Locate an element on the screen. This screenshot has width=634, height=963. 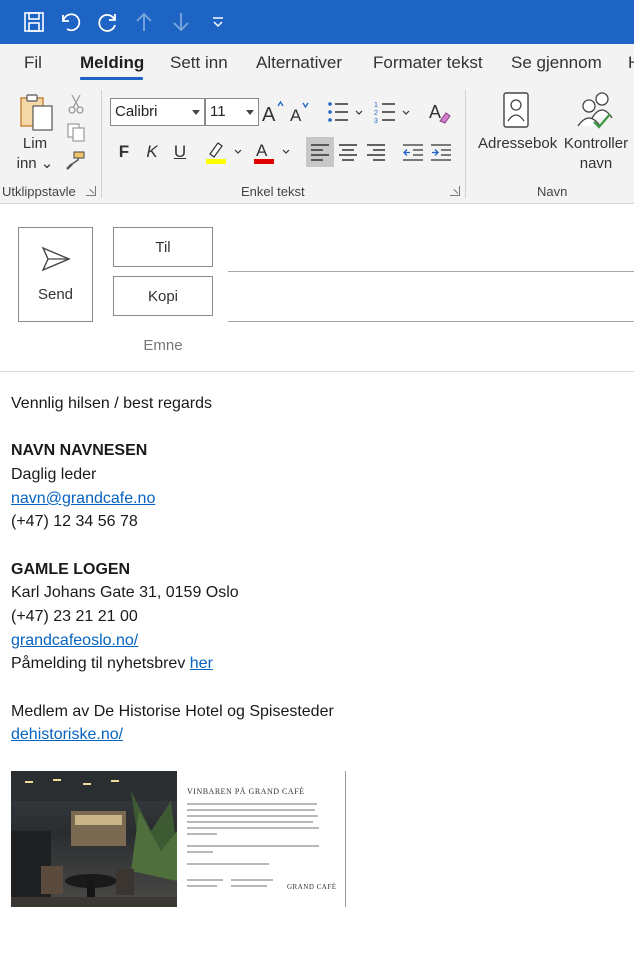
signature-name: NAVN NAVNESEN is located at coordinates (79, 450).